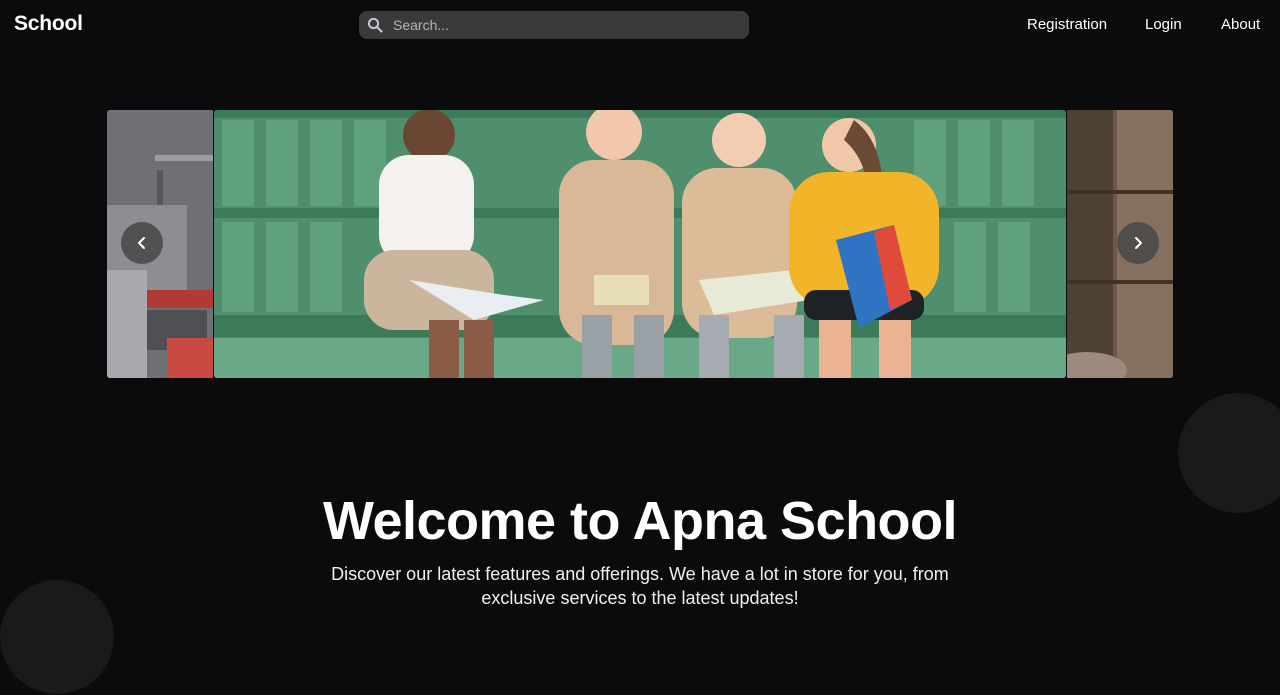 Image resolution: width=1280 pixels, height=695 pixels. I want to click on hero-title: Welcome to Apna School, so click(640, 521).